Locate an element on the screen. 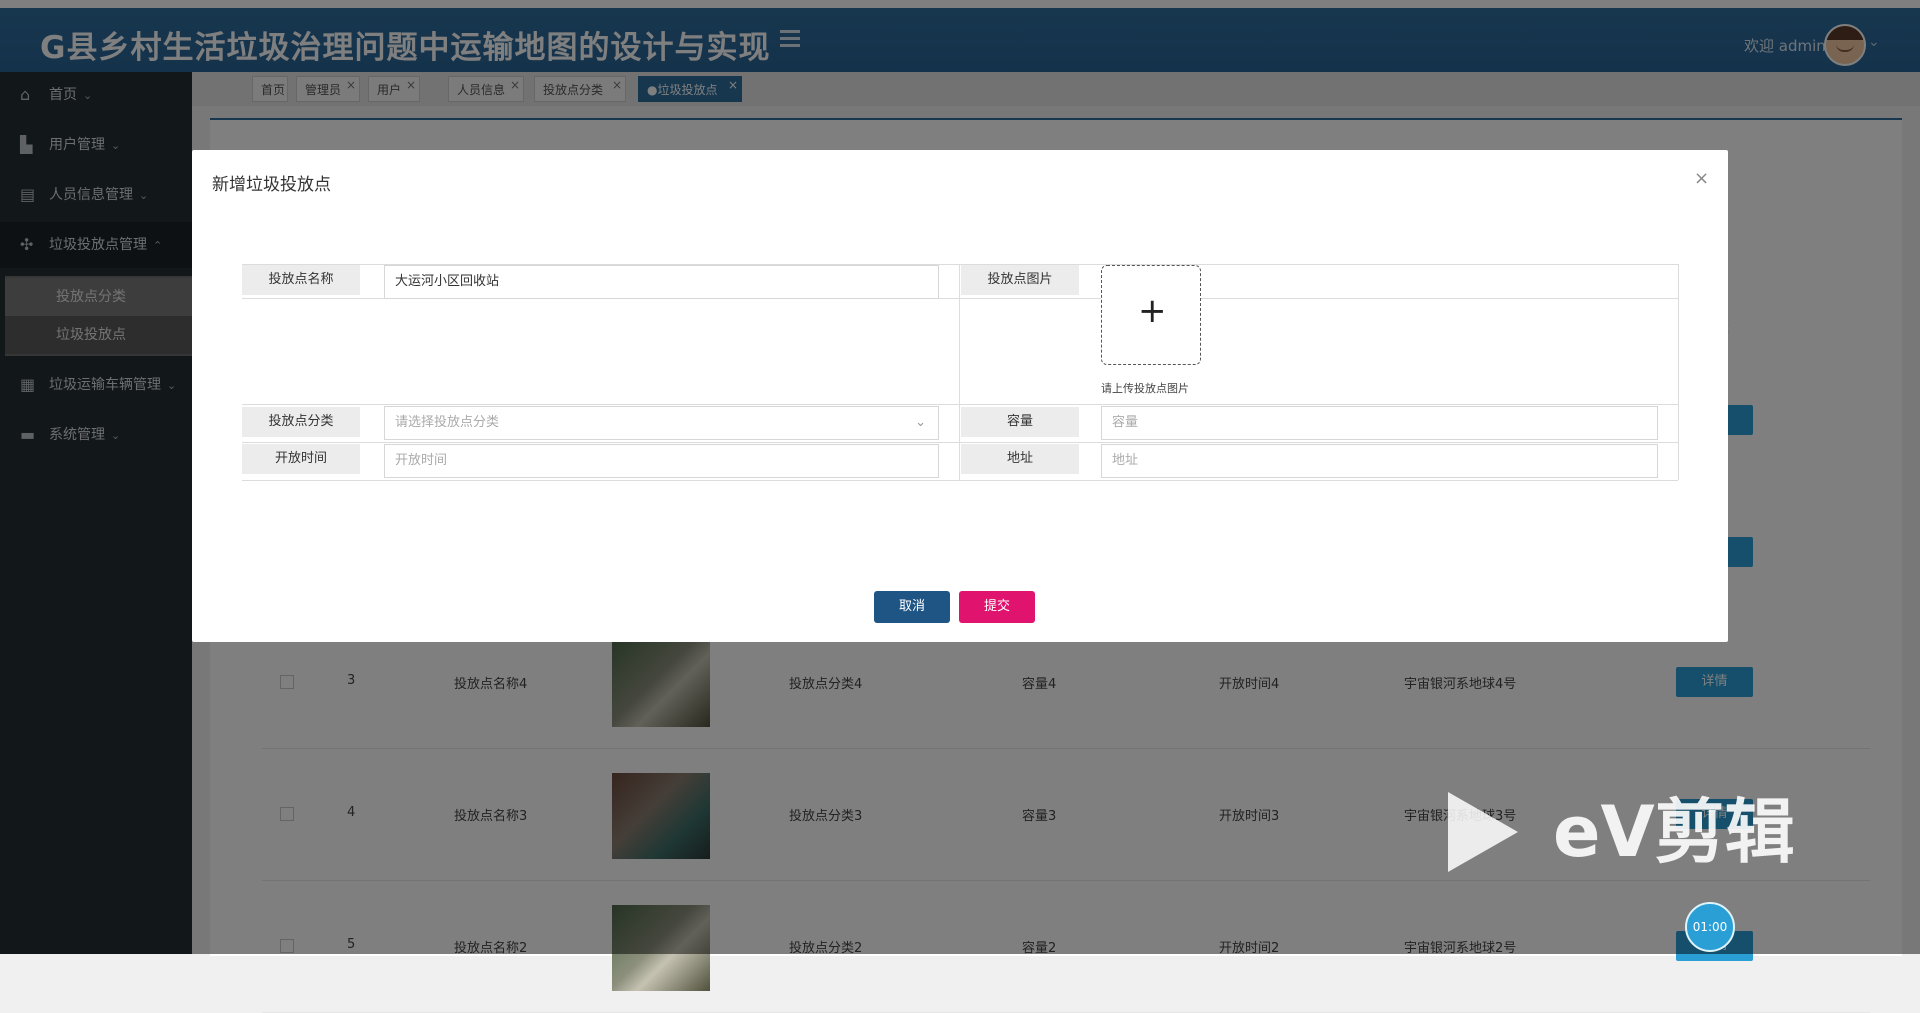 The image size is (1920, 1013). plus-icon: + is located at coordinates (1152, 311).